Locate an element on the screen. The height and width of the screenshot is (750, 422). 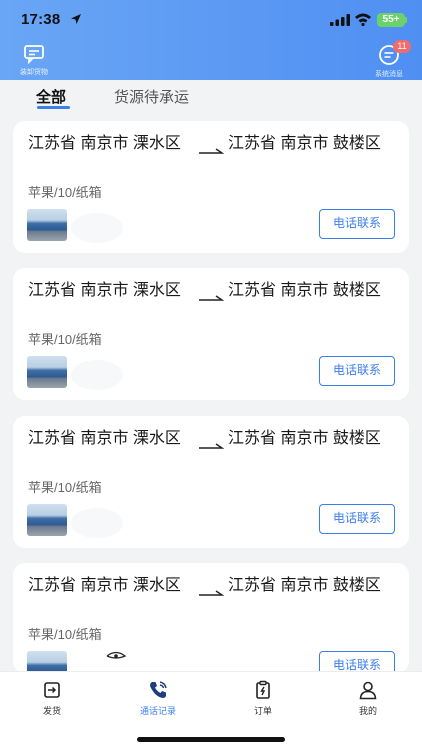
chat-bubble-icon is located at coordinates (34, 54).